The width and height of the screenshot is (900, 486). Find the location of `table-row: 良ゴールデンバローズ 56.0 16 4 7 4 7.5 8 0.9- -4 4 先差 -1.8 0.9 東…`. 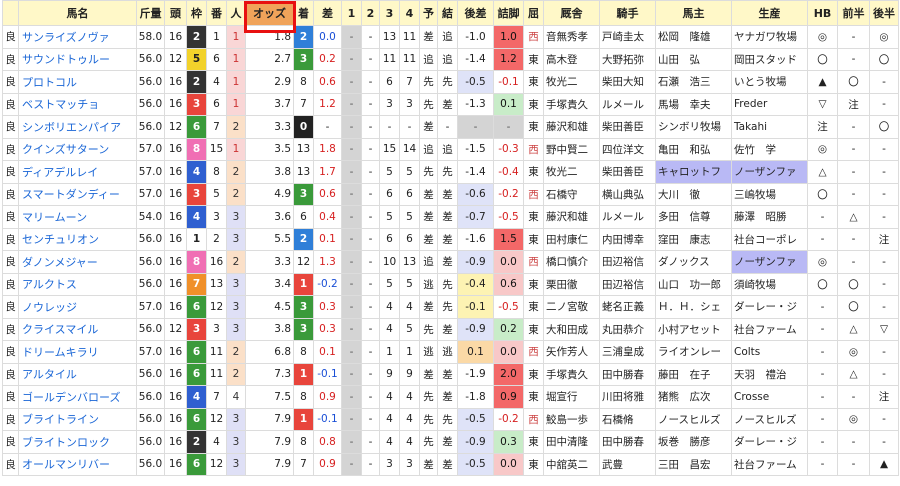

table-row: 良ゴールデンバローズ 56.0 16 4 7 4 7.5 8 0.9- -4 4 先差 -1.8 0.9 東… is located at coordinates (450, 397).